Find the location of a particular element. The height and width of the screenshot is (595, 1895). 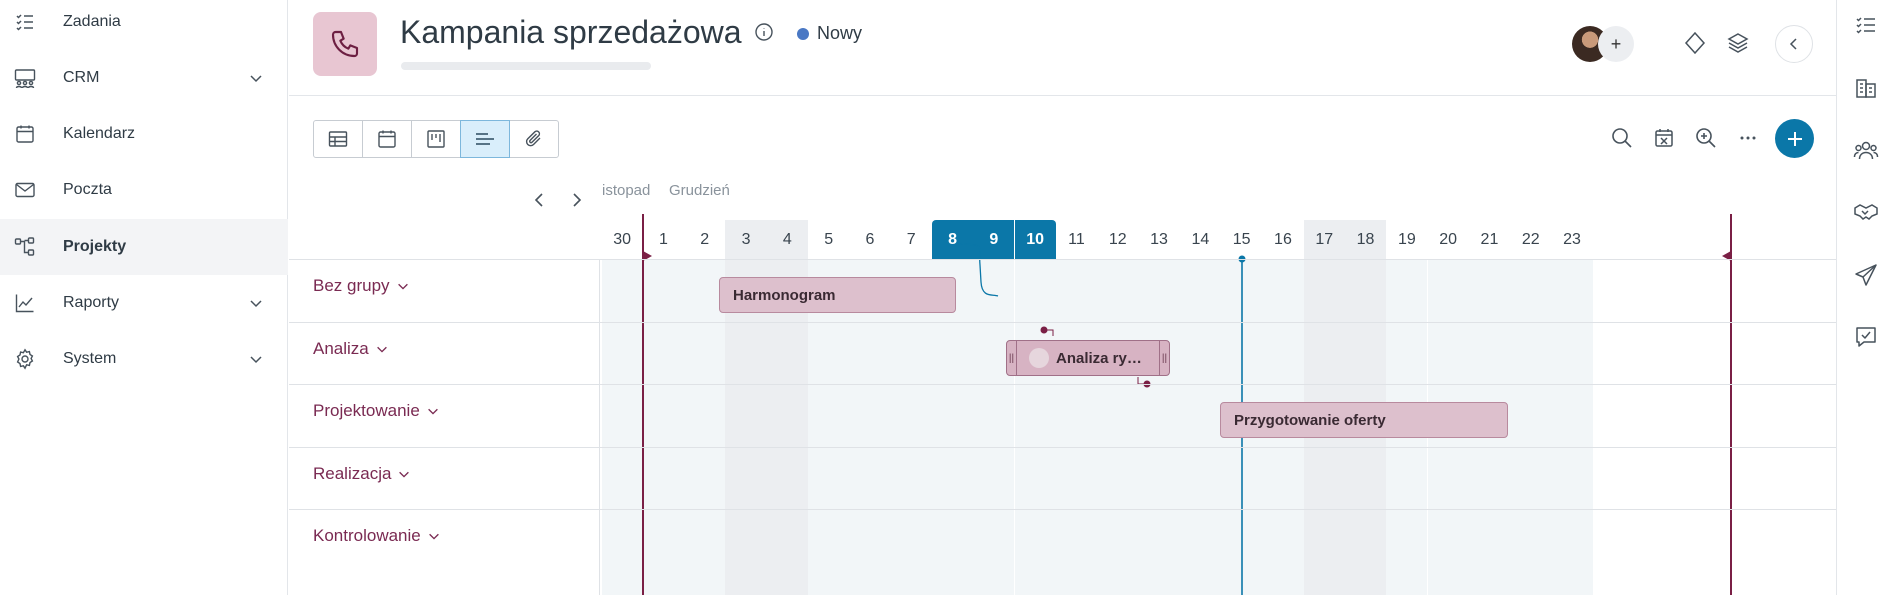

status-dot is located at coordinates (803, 33).